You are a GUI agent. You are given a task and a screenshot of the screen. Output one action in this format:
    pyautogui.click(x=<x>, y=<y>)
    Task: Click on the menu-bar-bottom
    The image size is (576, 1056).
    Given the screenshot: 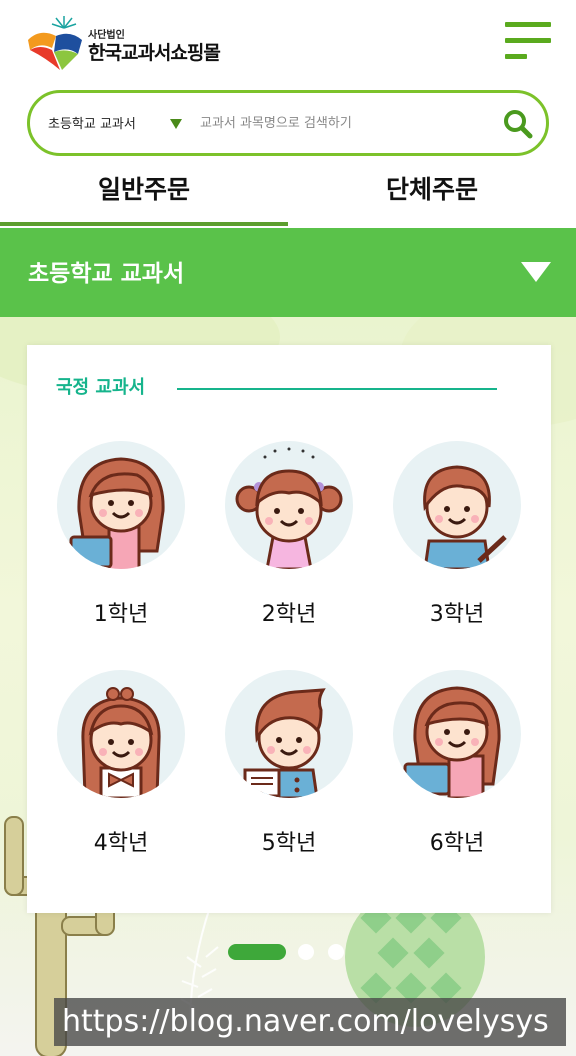 What is the action you would take?
    pyautogui.click(x=516, y=56)
    